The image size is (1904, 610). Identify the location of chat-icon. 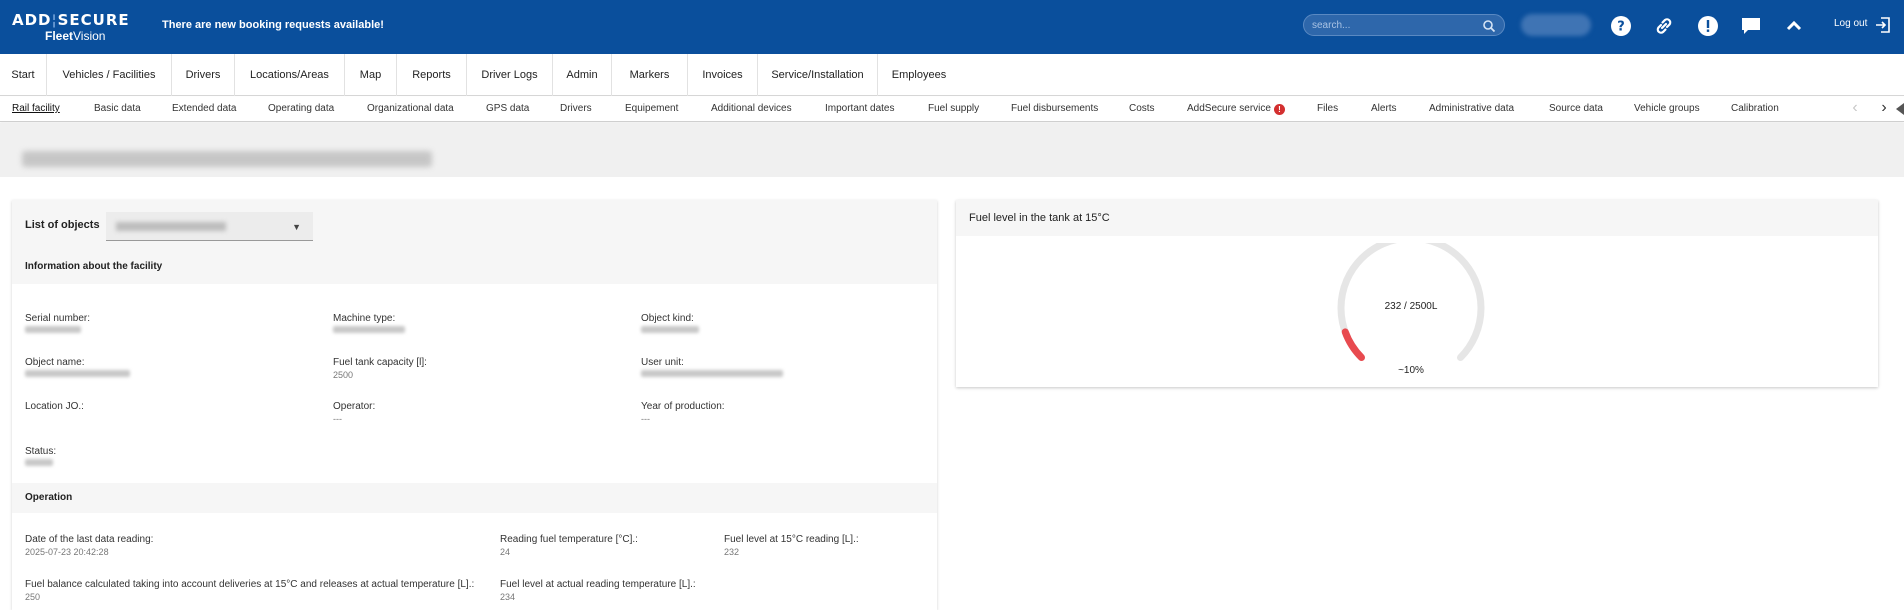
(1751, 26).